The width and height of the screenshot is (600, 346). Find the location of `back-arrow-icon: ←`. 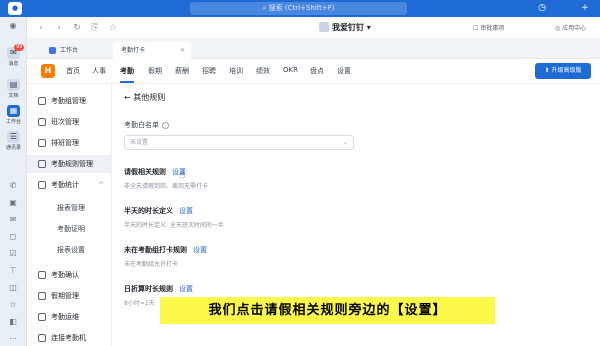

back-arrow-icon: ← is located at coordinates (127, 97).